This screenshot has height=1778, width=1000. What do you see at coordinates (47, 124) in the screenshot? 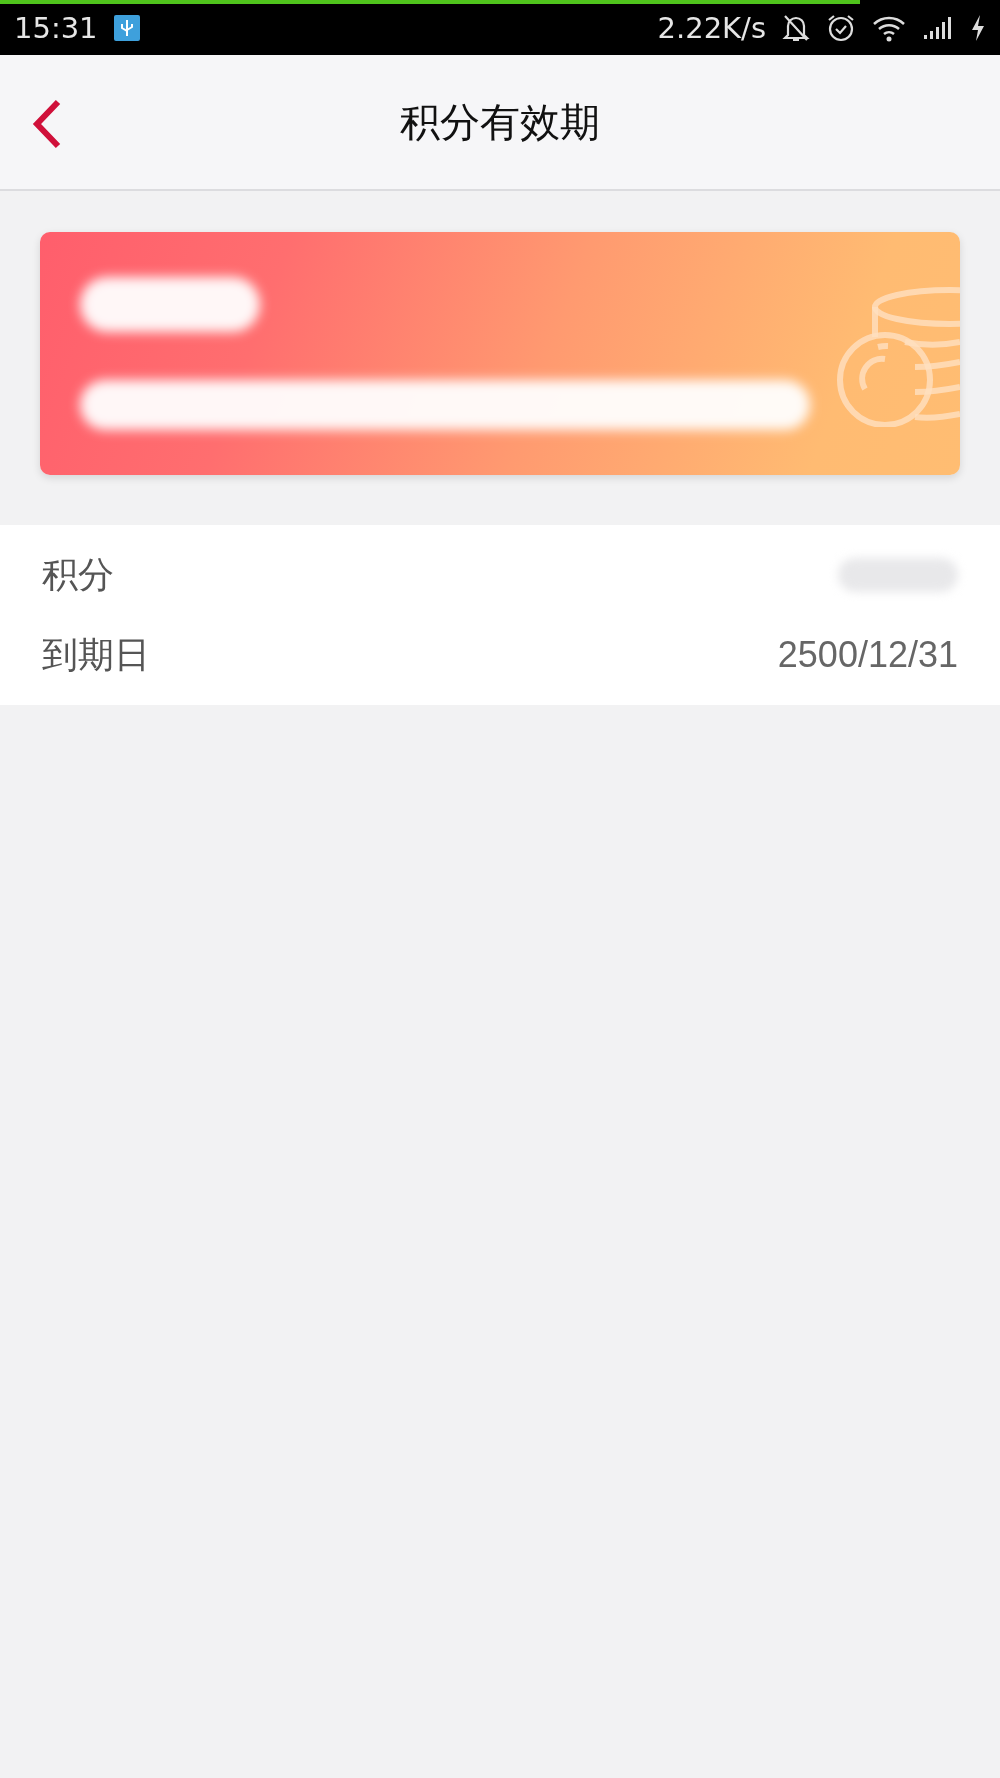
I see `back-icon` at bounding box center [47, 124].